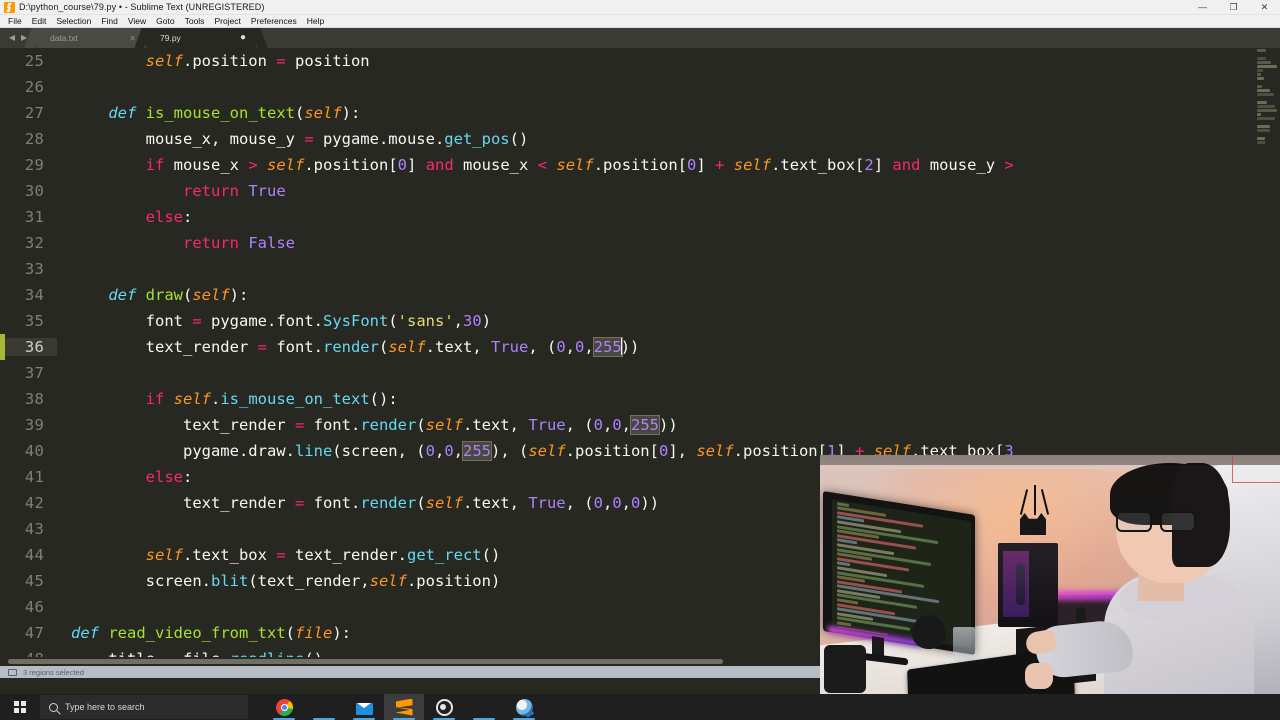 The height and width of the screenshot is (720, 1280). What do you see at coordinates (281, 321) in the screenshot?
I see `code-text: font = pygame.font.SysFont('sans',30)` at bounding box center [281, 321].